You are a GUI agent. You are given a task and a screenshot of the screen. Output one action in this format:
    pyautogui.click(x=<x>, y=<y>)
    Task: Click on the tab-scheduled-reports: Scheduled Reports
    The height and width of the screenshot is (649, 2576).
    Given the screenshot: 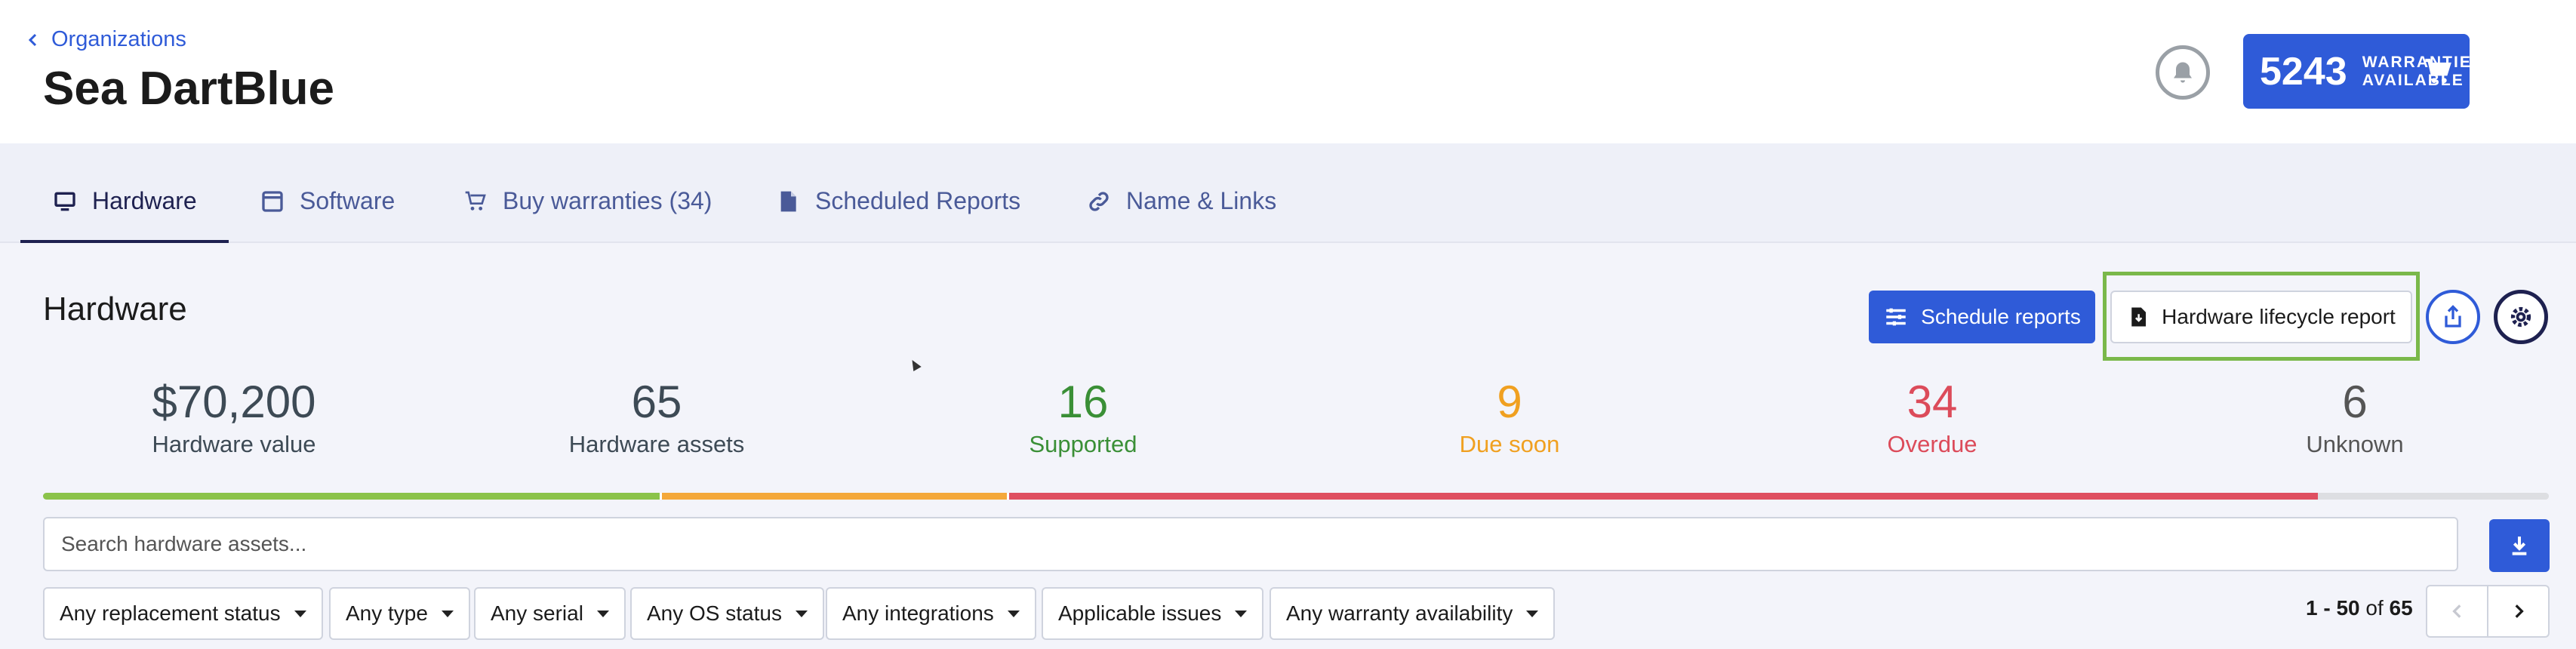 What is the action you would take?
    pyautogui.click(x=898, y=201)
    